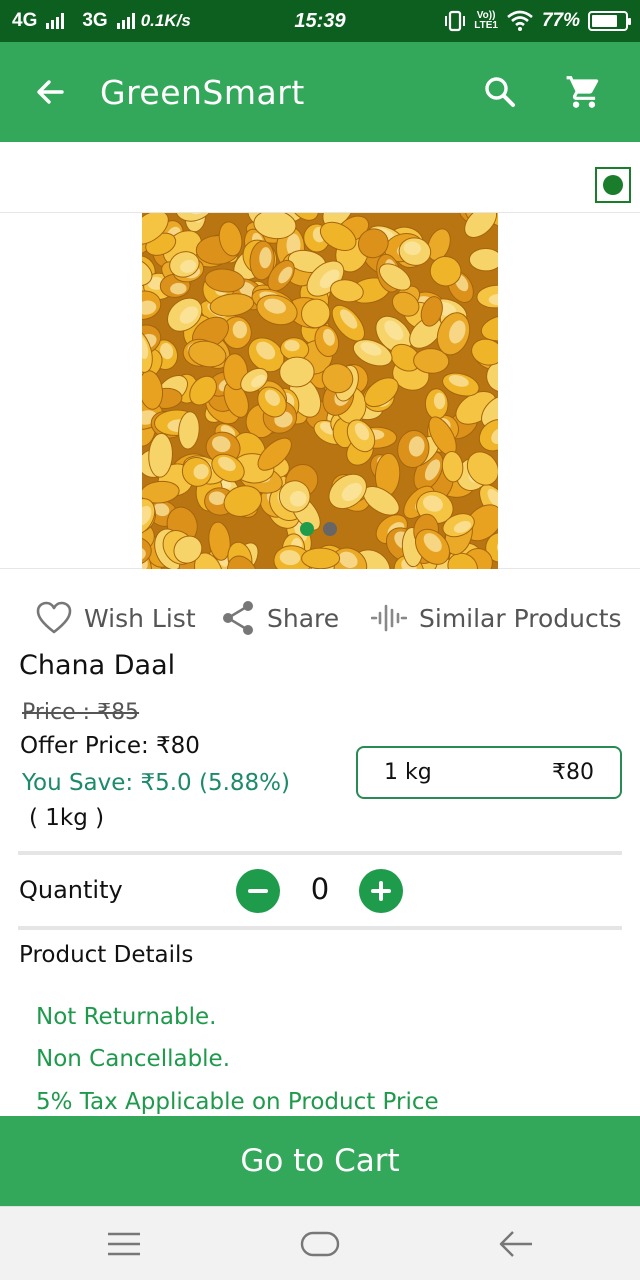 The width and height of the screenshot is (640, 1280). Describe the element at coordinates (71, 890) in the screenshot. I see `quantity-label: Quantity` at that location.